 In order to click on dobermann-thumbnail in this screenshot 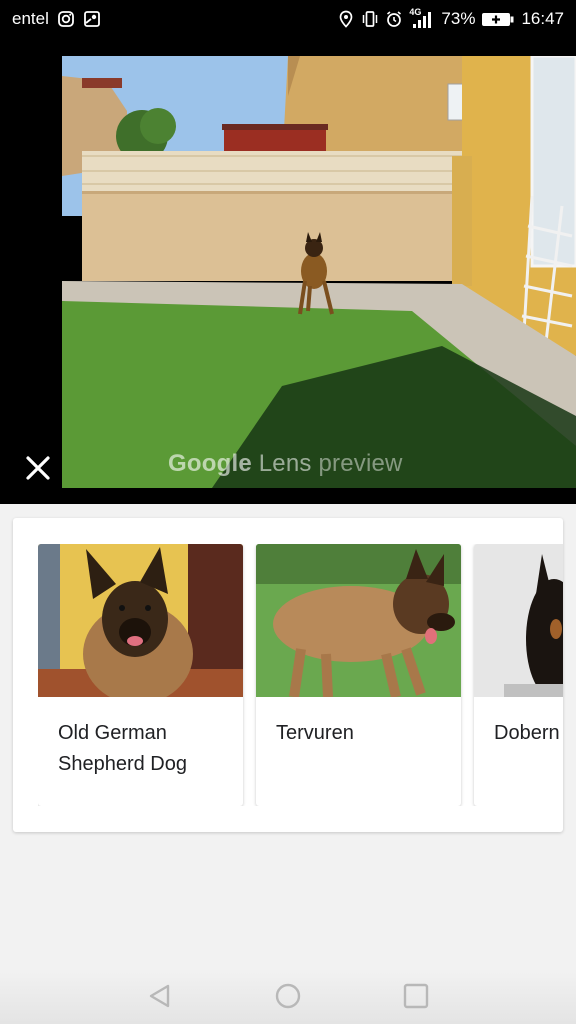, I will do `click(518, 620)`.